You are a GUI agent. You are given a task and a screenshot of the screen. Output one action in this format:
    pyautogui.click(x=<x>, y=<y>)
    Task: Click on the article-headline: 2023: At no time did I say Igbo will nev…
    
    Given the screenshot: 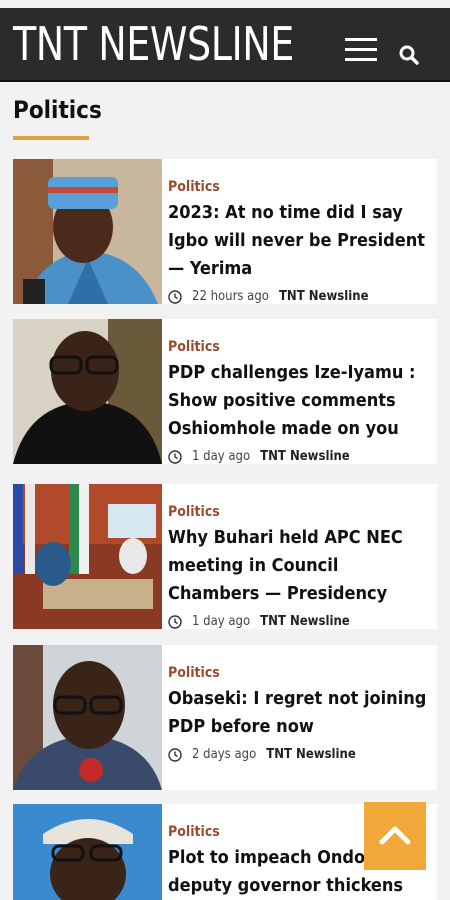 What is the action you would take?
    pyautogui.click(x=299, y=241)
    